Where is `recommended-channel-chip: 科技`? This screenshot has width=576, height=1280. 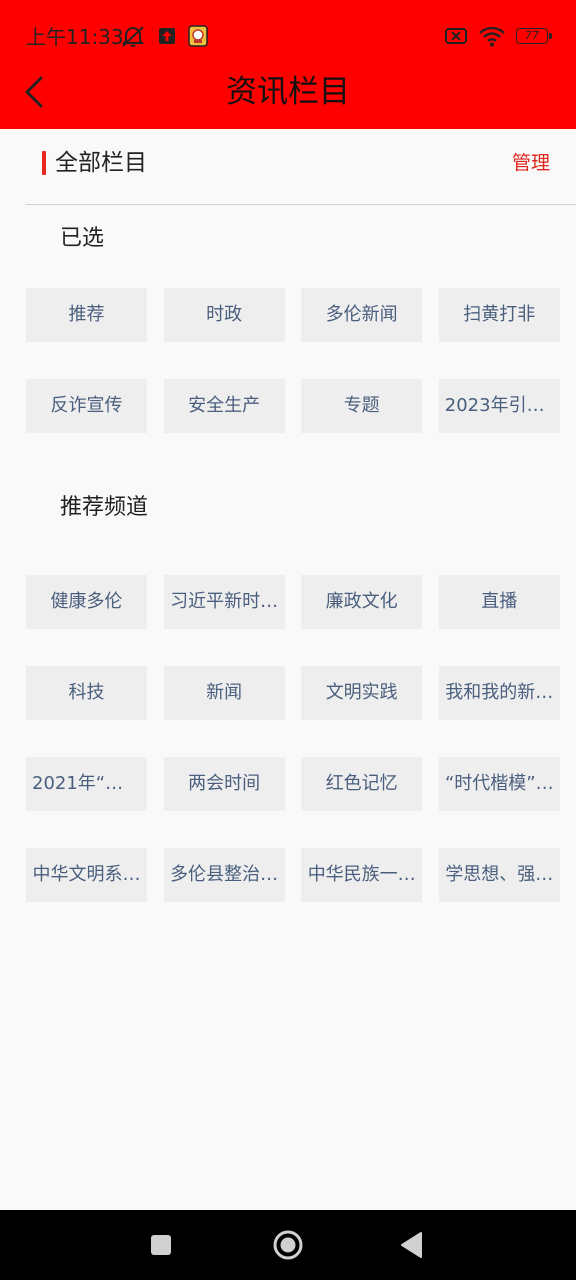 recommended-channel-chip: 科技 is located at coordinates (86, 693).